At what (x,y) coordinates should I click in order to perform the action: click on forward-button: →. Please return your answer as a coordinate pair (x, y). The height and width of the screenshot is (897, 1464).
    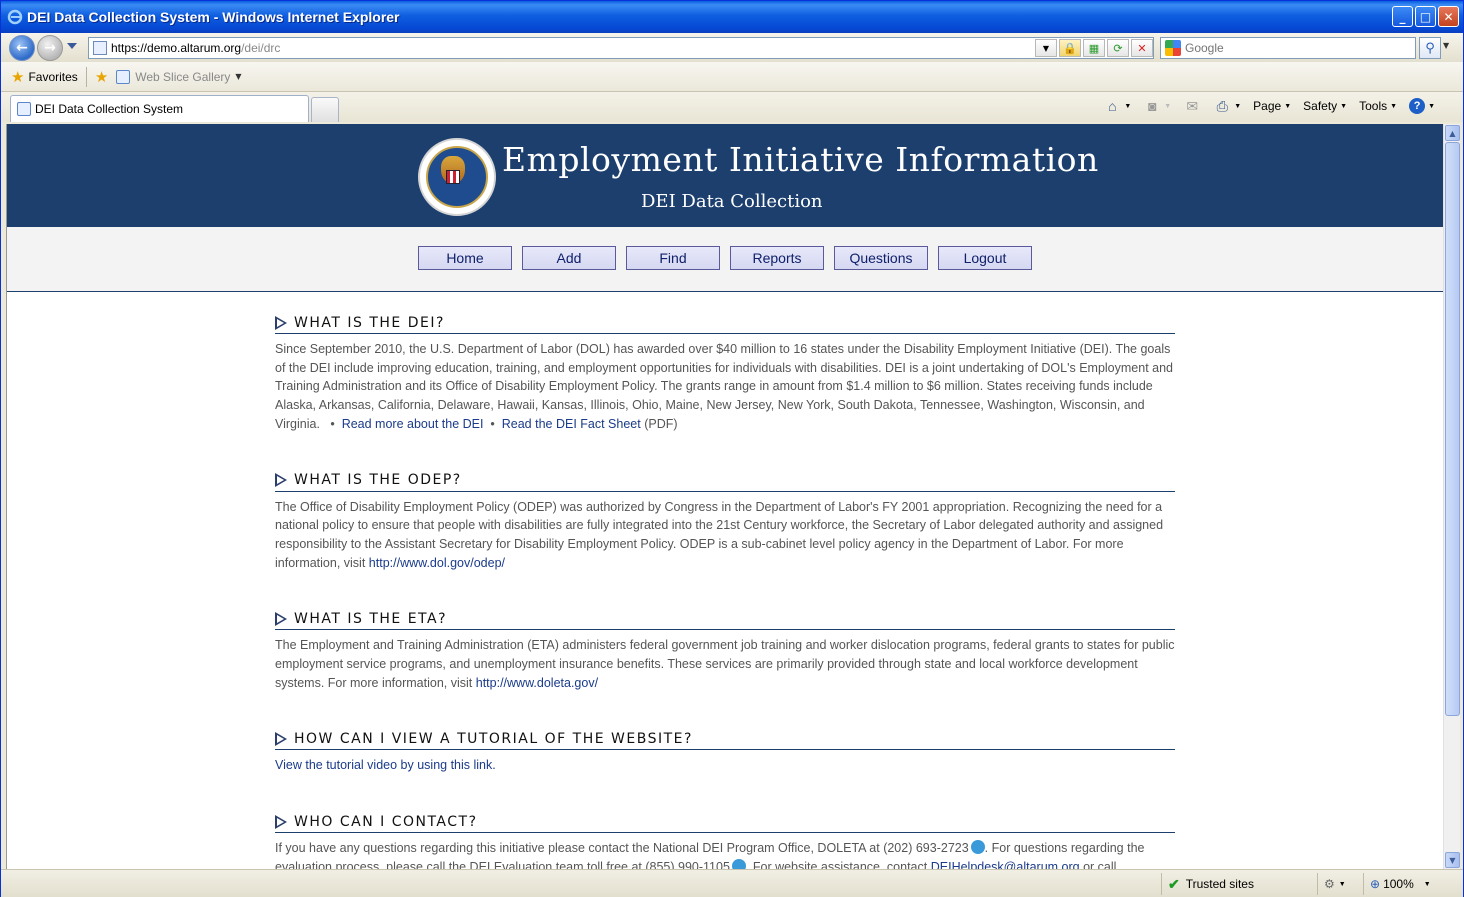
    Looking at the image, I should click on (50, 48).